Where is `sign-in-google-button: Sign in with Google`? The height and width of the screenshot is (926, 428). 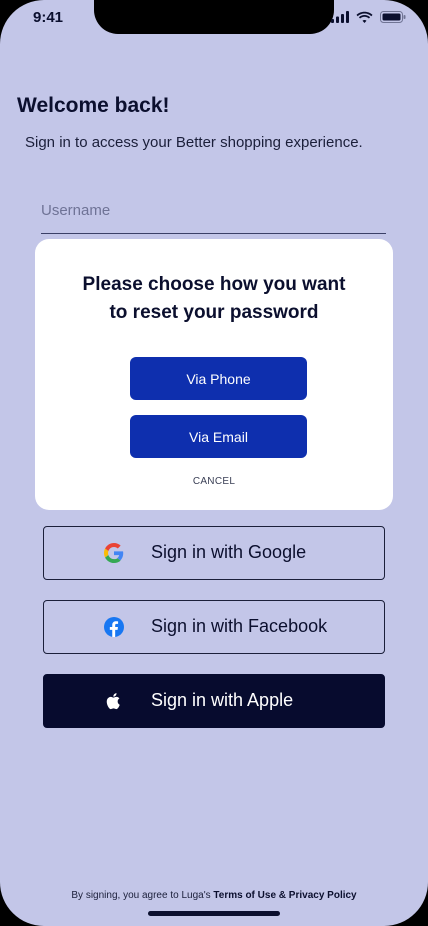 sign-in-google-button: Sign in with Google is located at coordinates (214, 553).